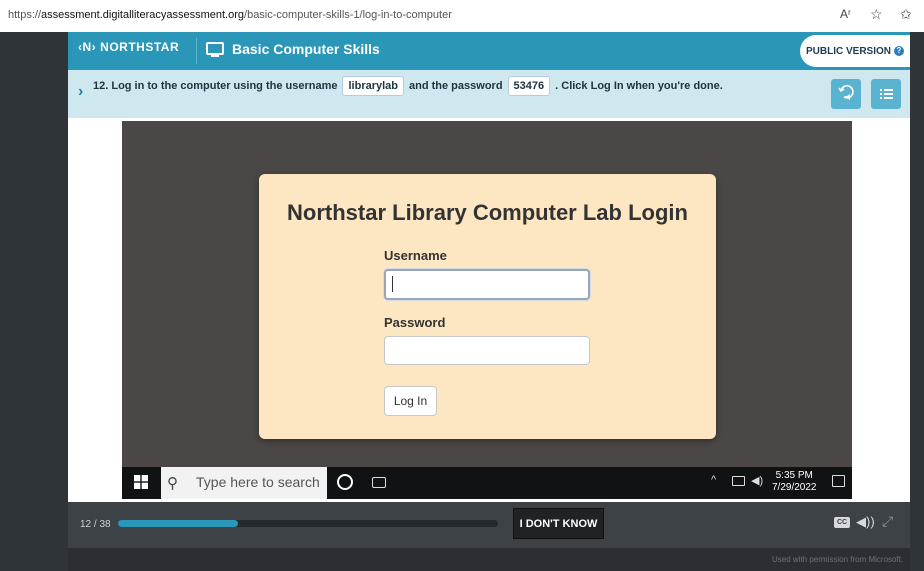  I want to click on favorites-icon: ✩, so click(906, 14).